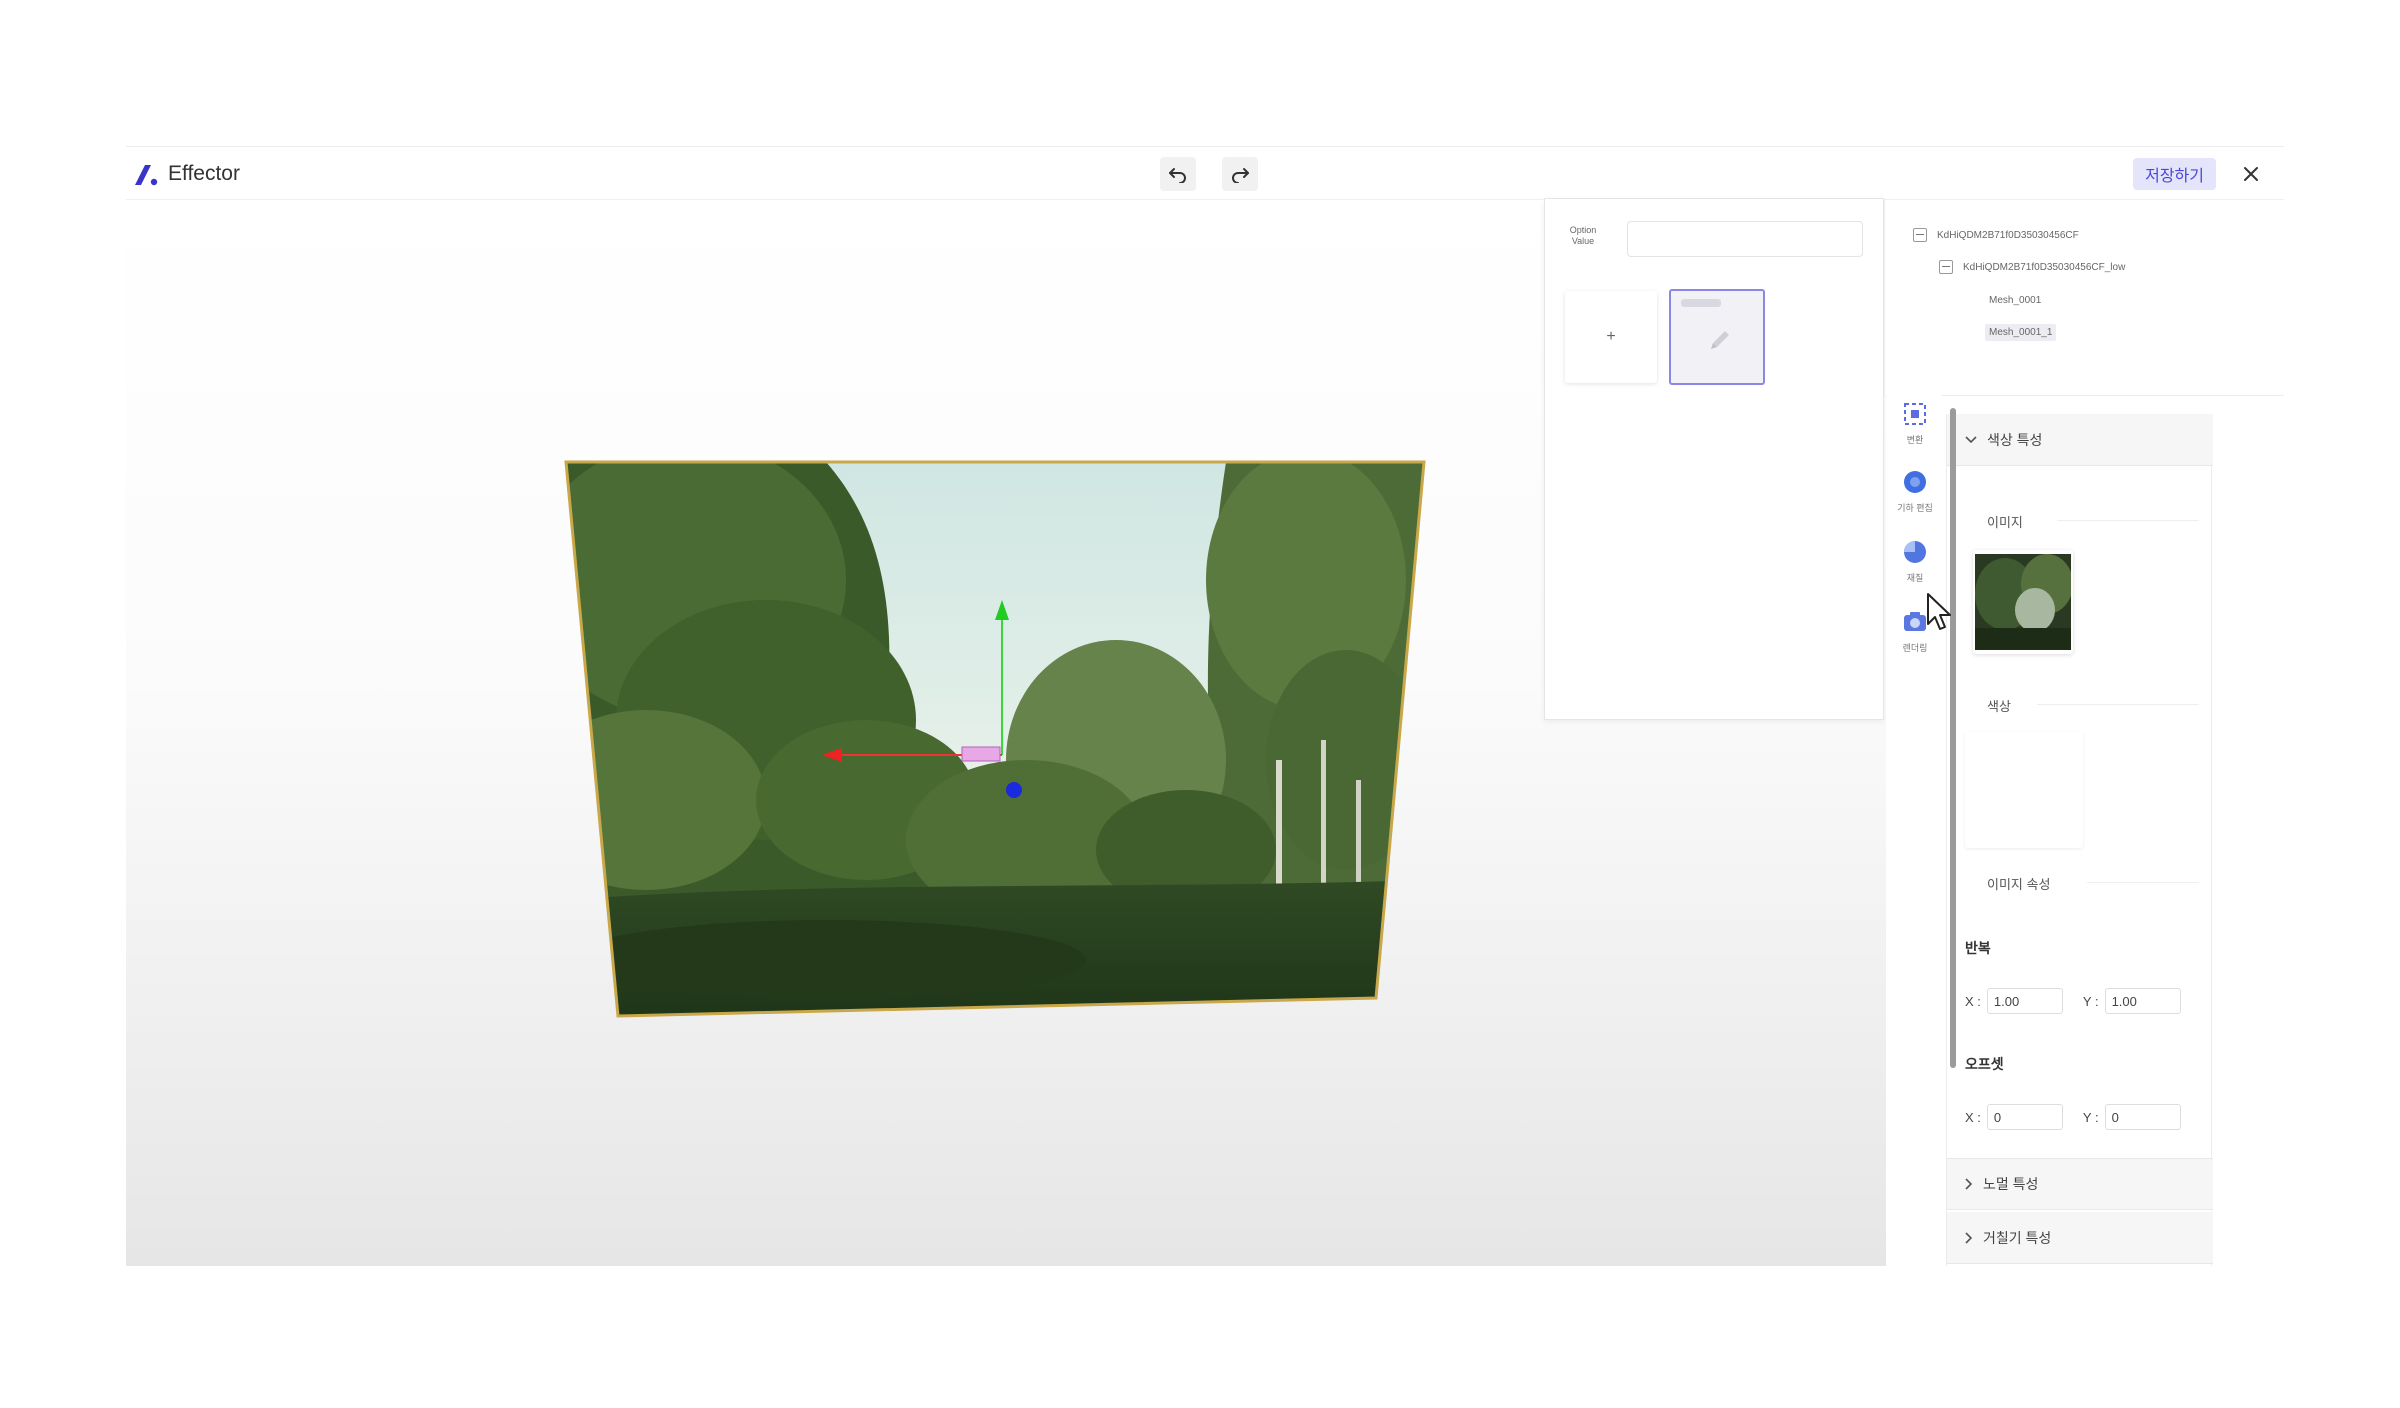 This screenshot has width=2400, height=1408. Describe the element at coordinates (1939, 611) in the screenshot. I see `mouse-cursor-icon` at that location.